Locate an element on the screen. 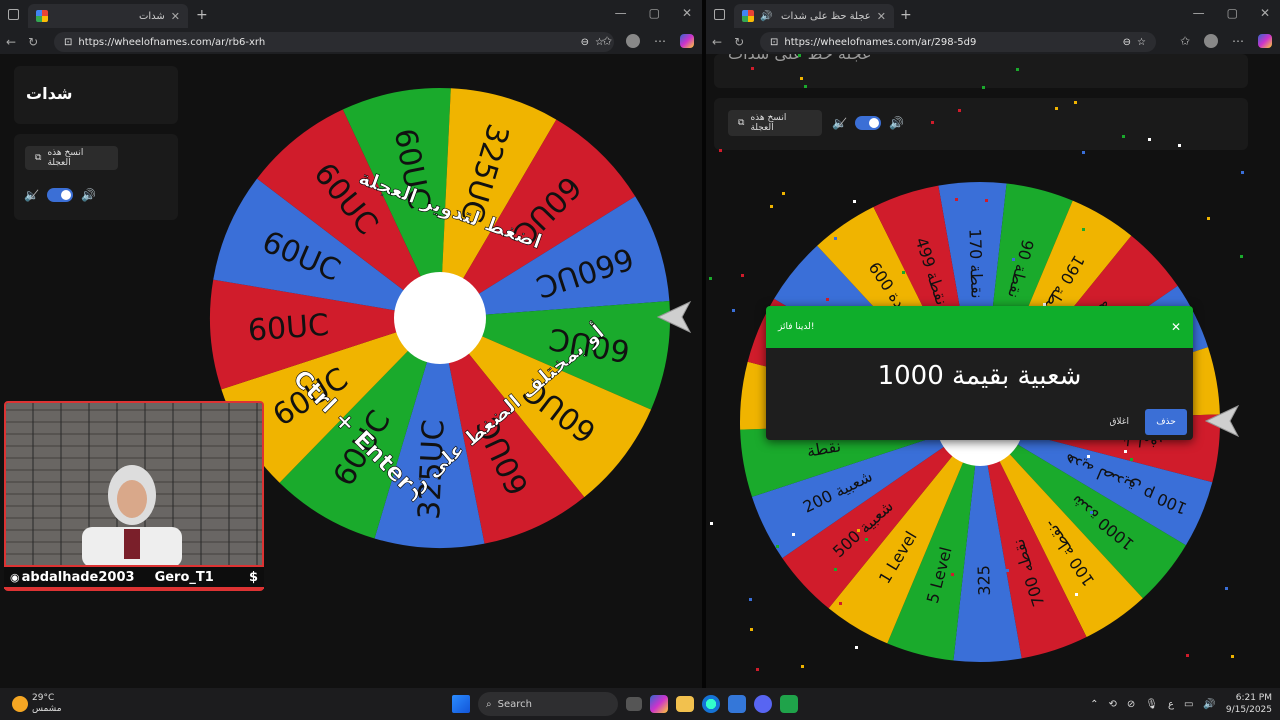  streaming-app-icon is located at coordinates (789, 704).